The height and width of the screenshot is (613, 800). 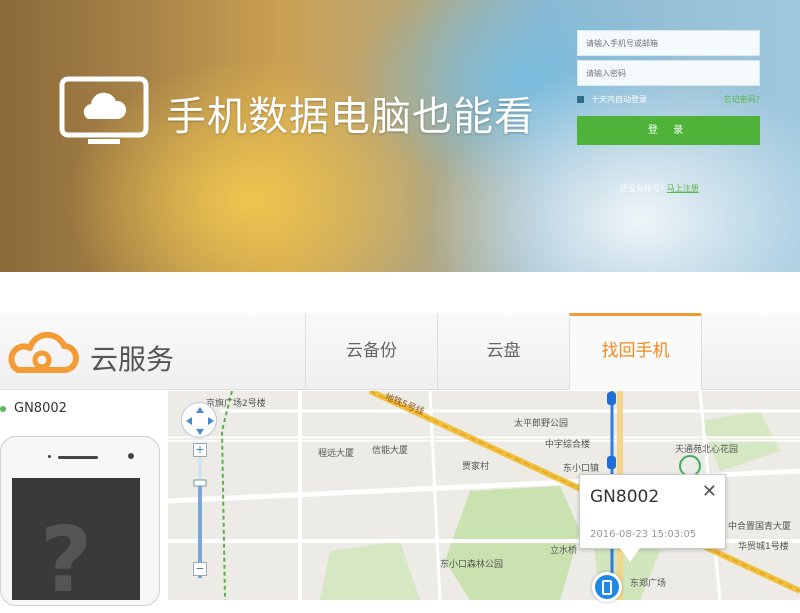 I want to click on phone-glyph-icon, so click(x=607, y=587).